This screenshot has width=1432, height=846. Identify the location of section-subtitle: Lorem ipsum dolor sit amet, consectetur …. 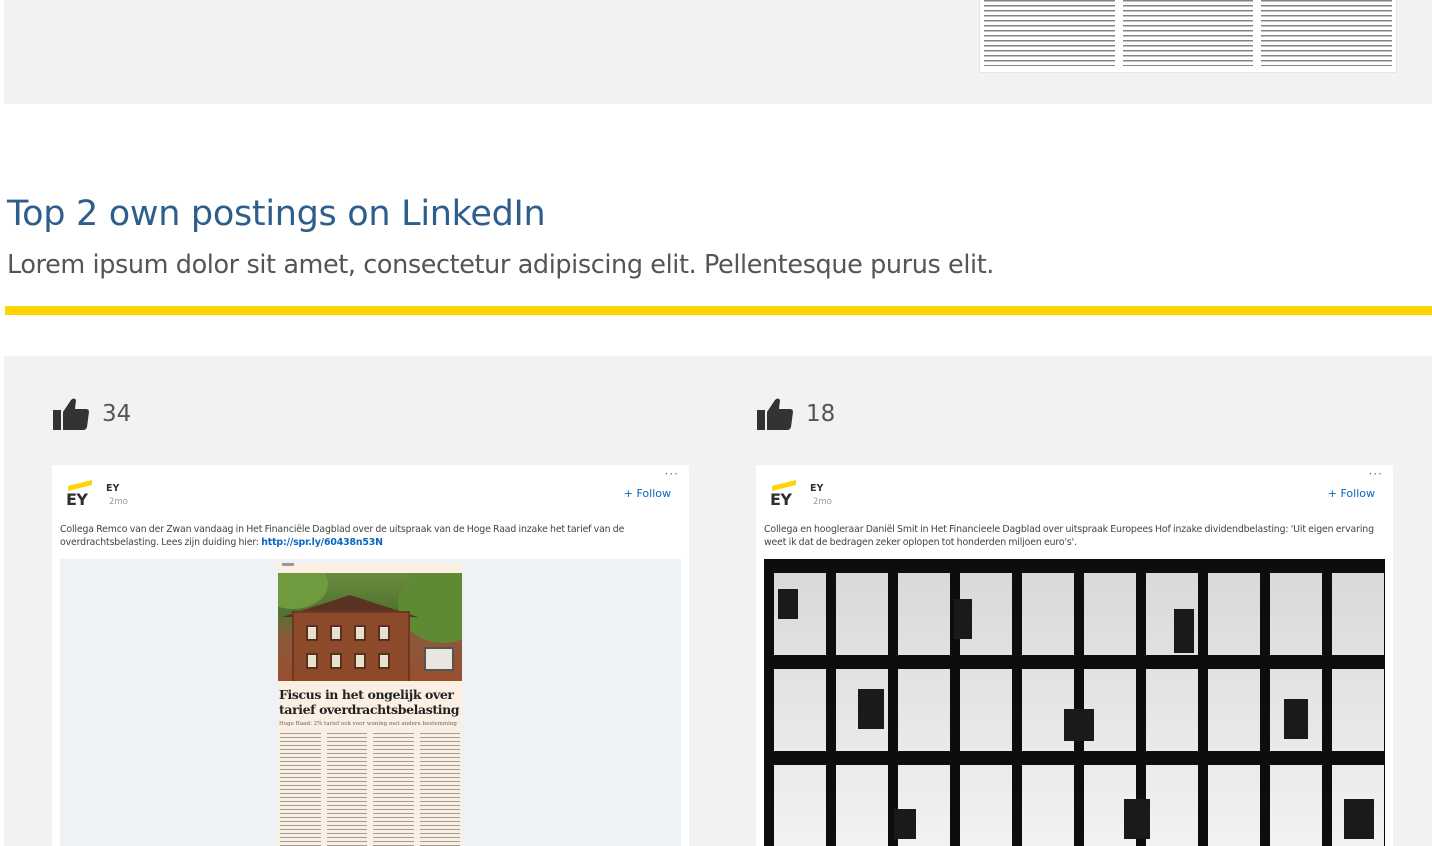
(501, 265).